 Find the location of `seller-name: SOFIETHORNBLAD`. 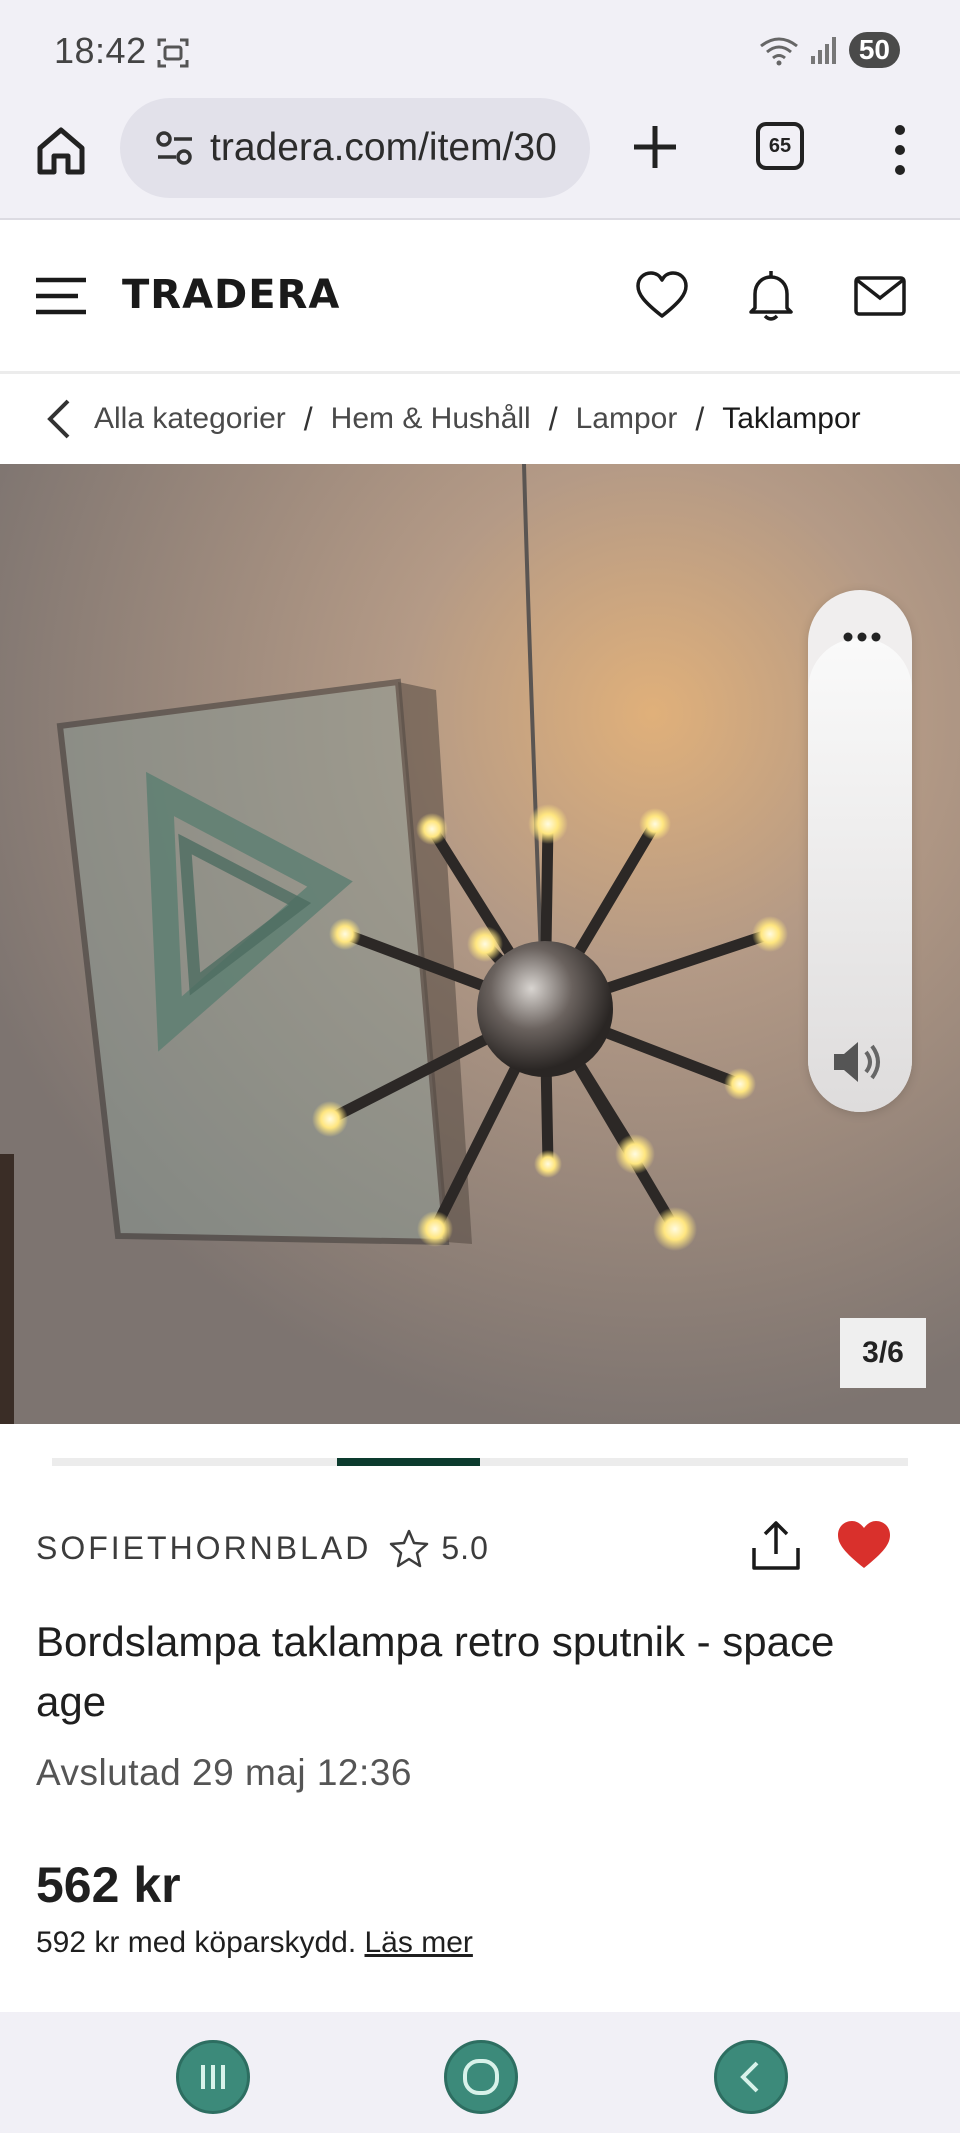

seller-name: SOFIETHORNBLAD is located at coordinates (203, 1548).